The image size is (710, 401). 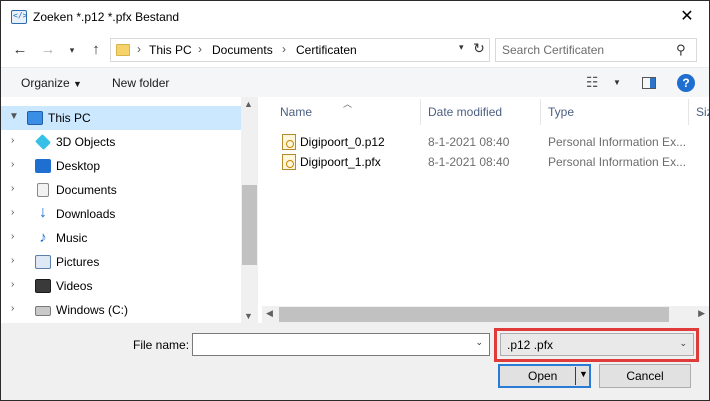 I want to click on preview-pane-icon, so click(x=649, y=83).